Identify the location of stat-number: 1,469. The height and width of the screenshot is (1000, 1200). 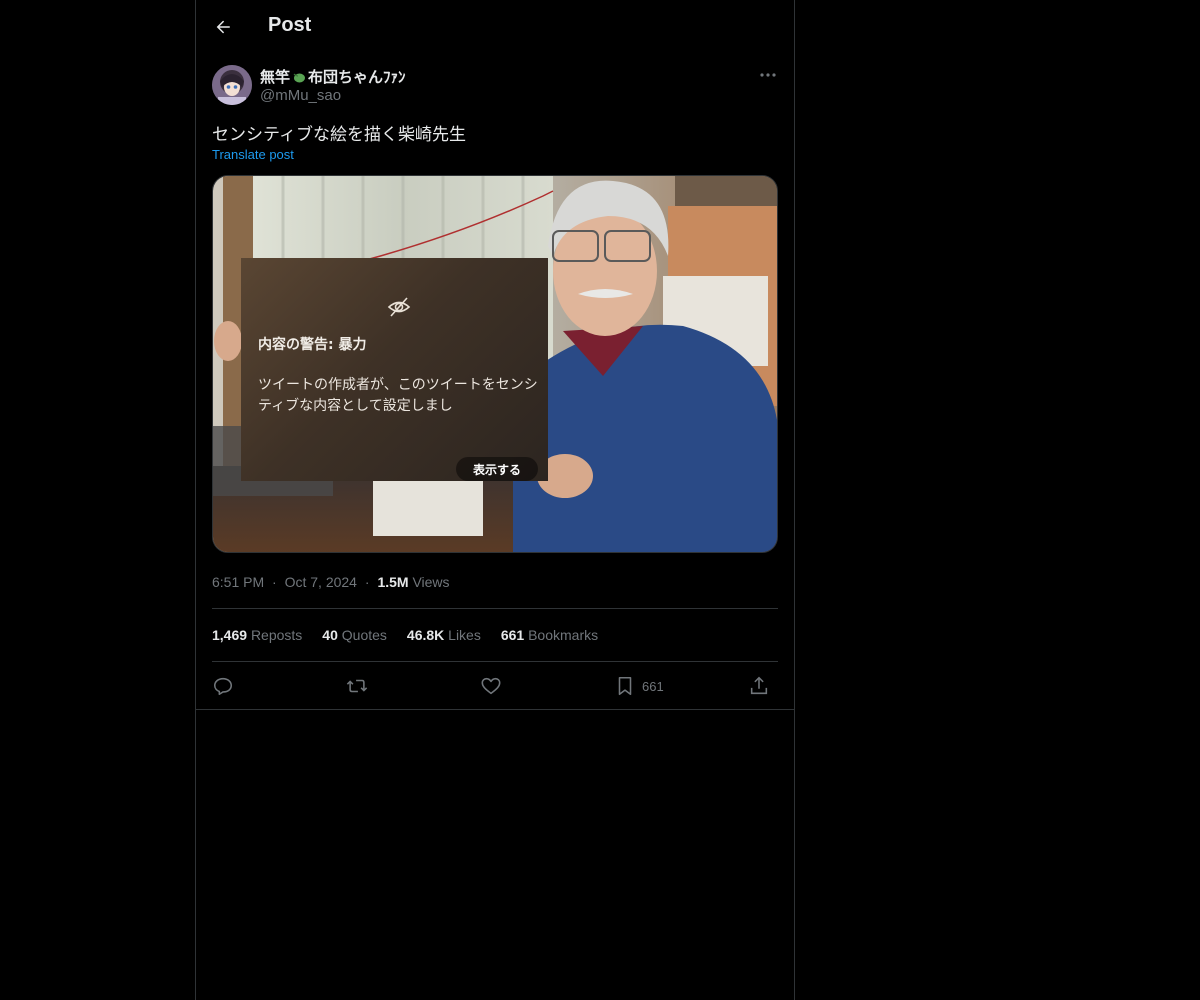
(230, 635).